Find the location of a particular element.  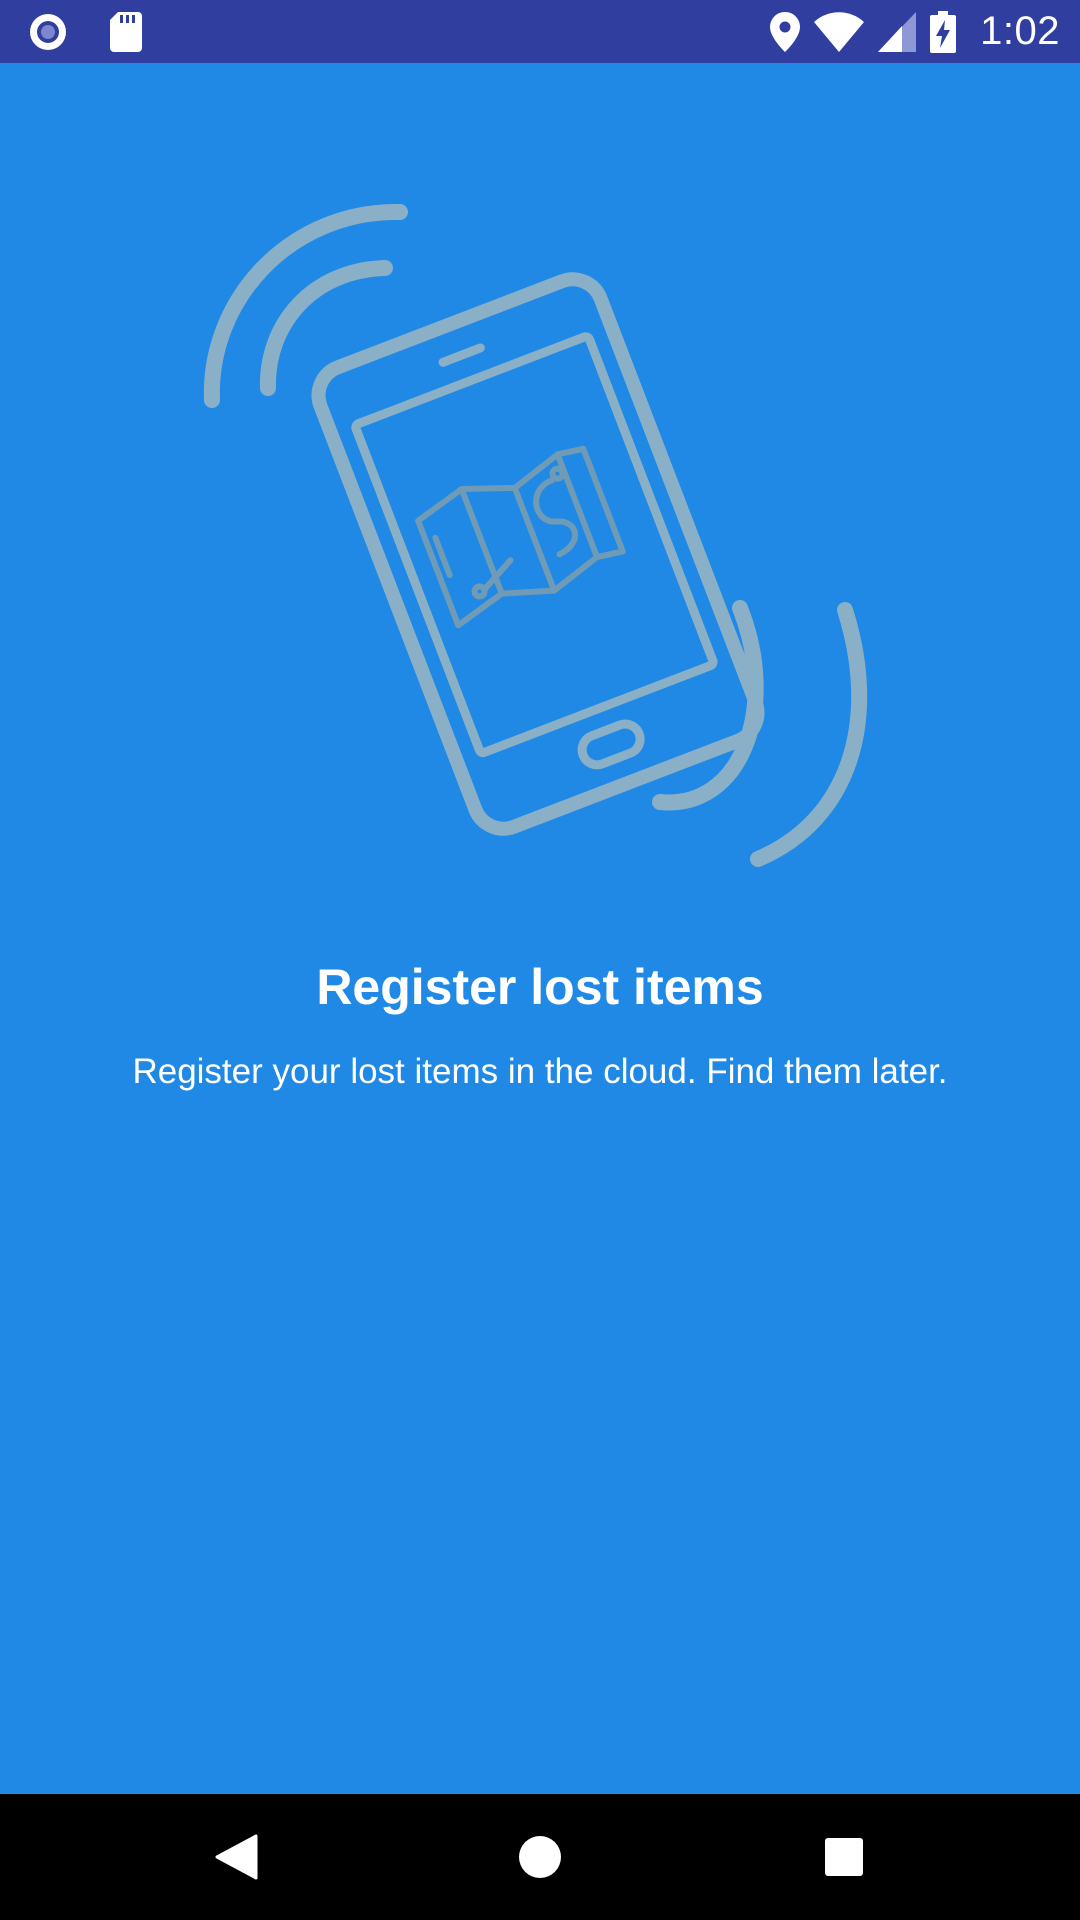

status-time: 1:02 is located at coordinates (1020, 31).